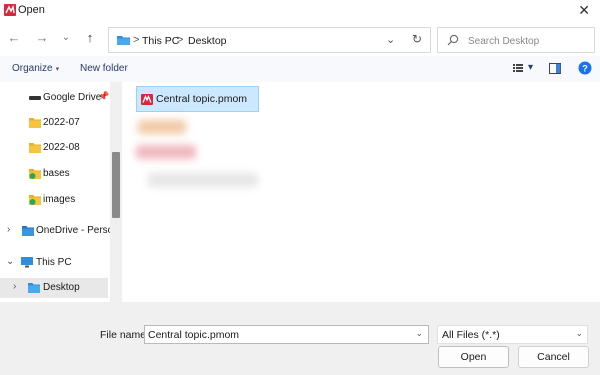 This screenshot has width=600, height=375. I want to click on close-icon: ✕, so click(584, 10).